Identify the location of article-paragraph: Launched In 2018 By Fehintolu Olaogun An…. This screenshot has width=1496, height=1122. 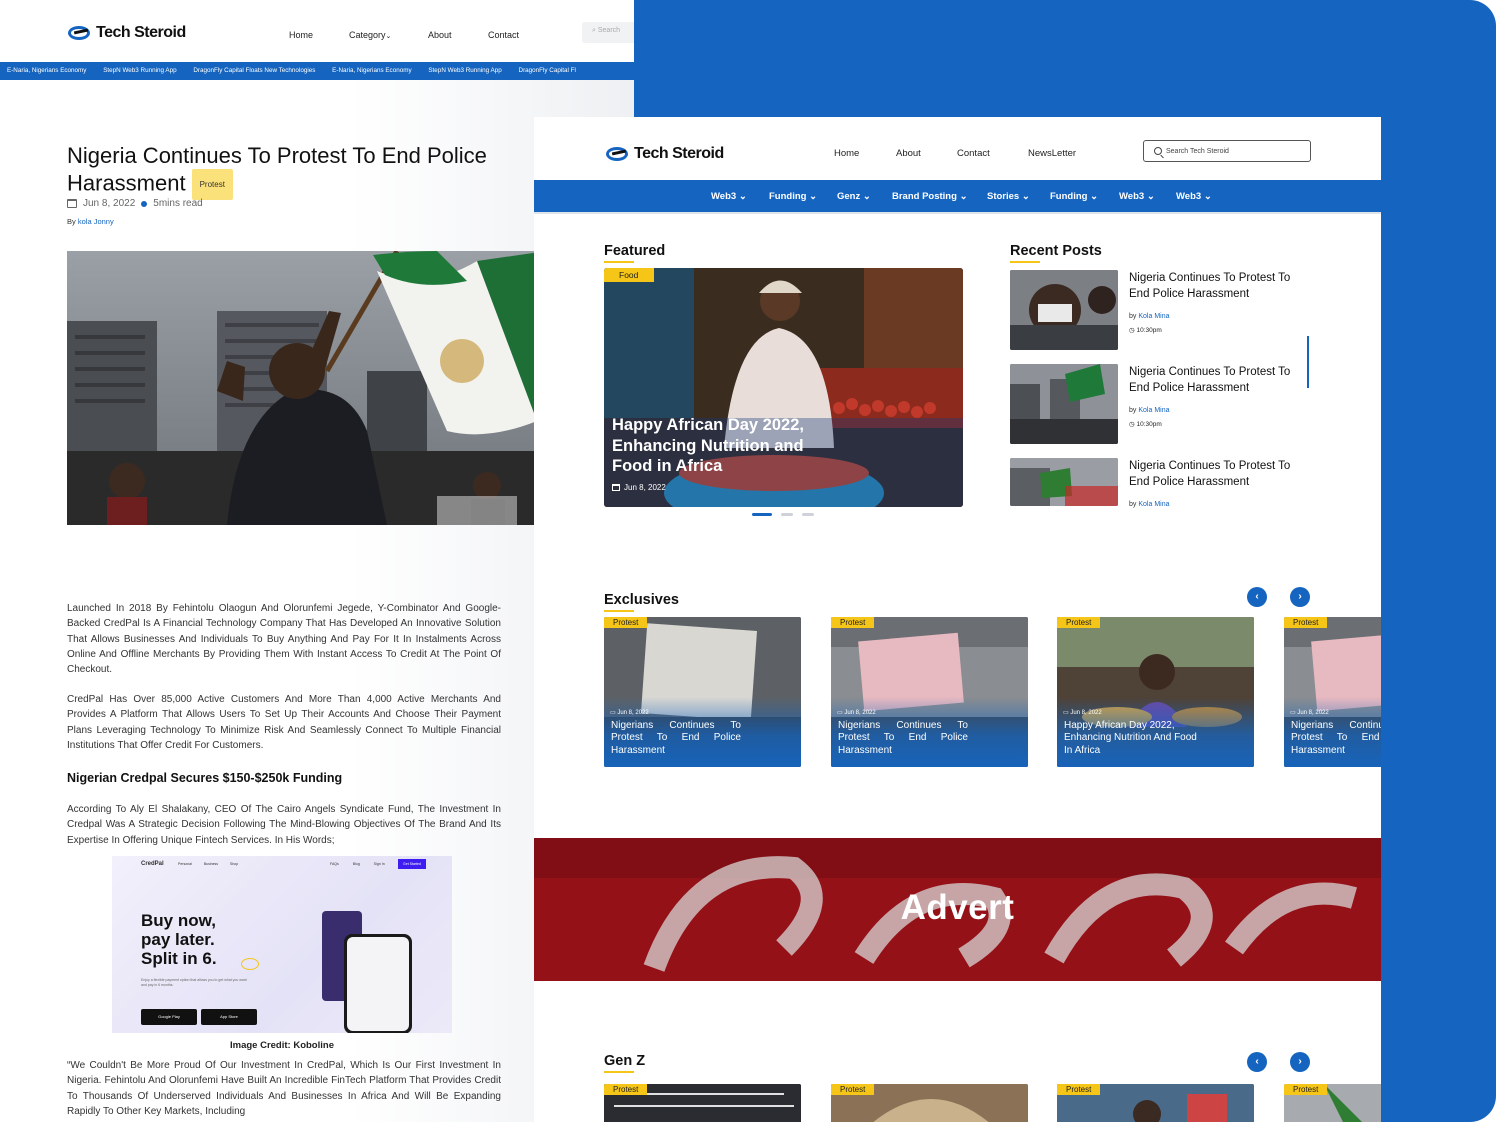
(284, 639).